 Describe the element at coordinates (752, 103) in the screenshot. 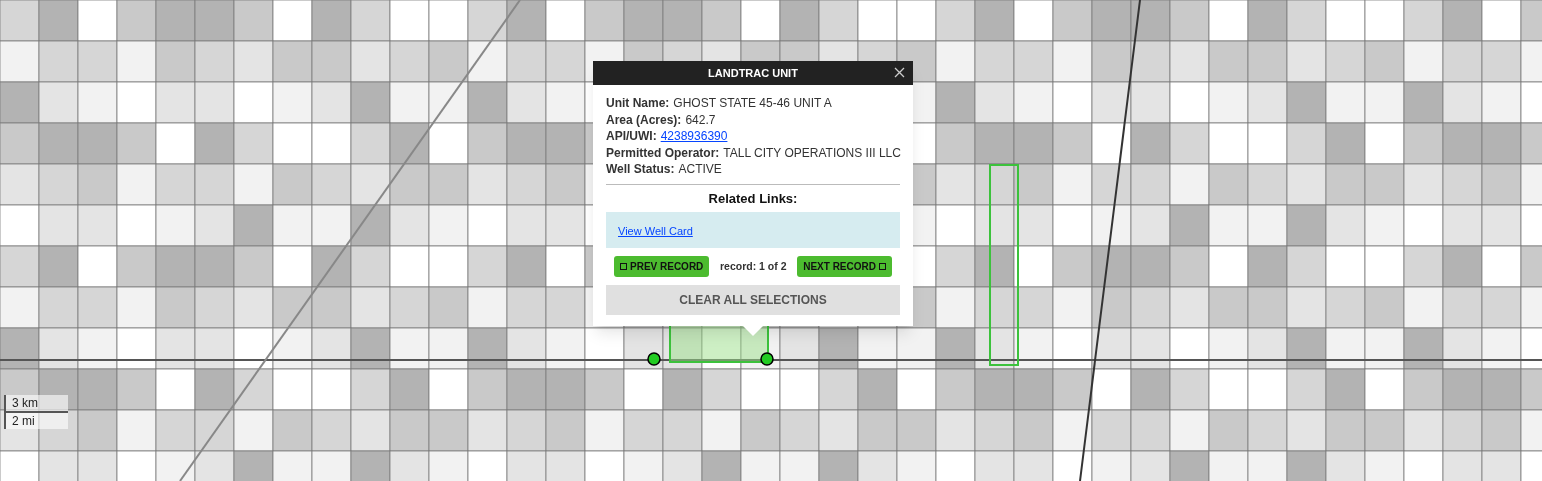

I see `field-value: GHOST STATE 45-46 UNIT A` at that location.